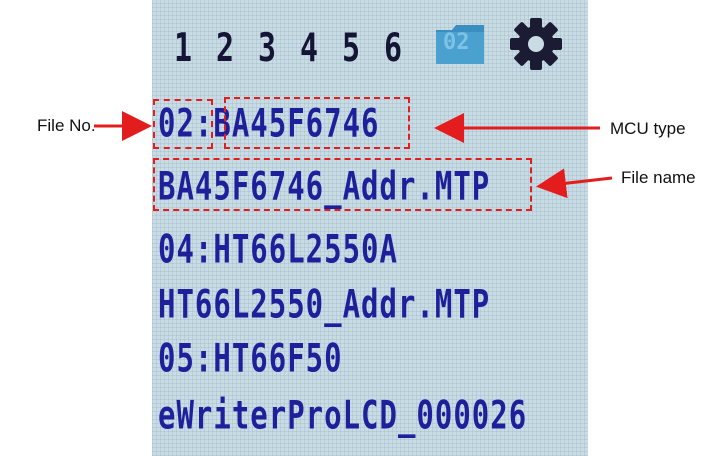 The image size is (713, 456). What do you see at coordinates (342, 415) in the screenshot?
I see `file-entry-05-filename: eWriterProLCD_000026` at bounding box center [342, 415].